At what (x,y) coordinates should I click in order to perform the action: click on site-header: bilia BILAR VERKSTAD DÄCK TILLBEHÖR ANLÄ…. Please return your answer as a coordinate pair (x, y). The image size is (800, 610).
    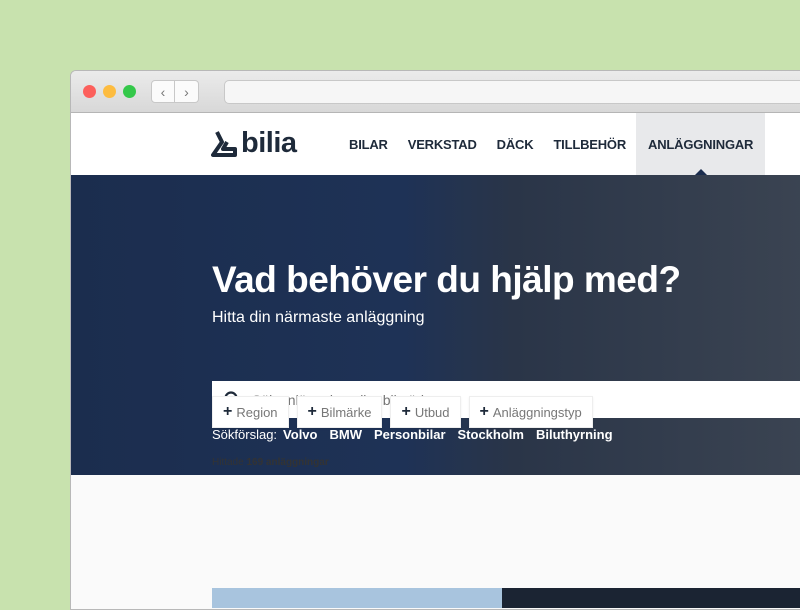
    Looking at the image, I should click on (435, 144).